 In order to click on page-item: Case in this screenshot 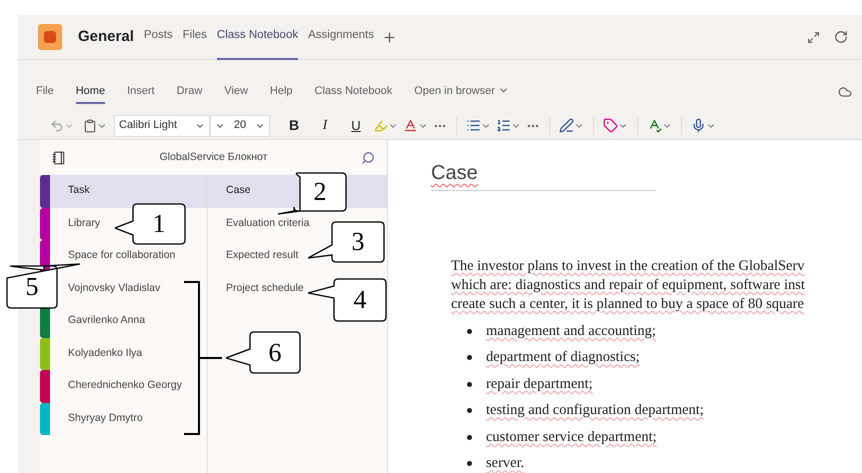, I will do `click(238, 191)`.